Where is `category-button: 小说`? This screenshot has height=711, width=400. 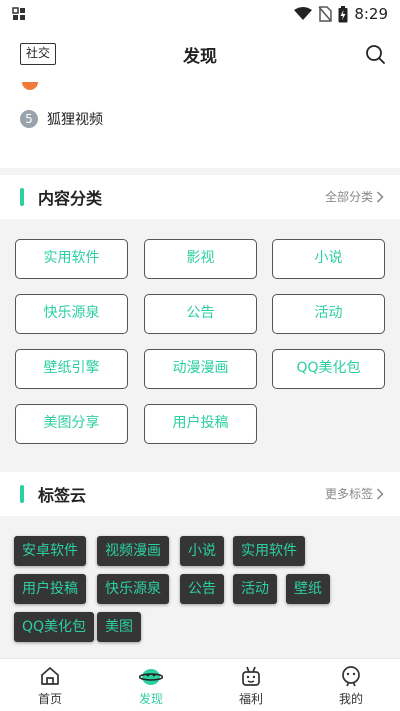 category-button: 小说 is located at coordinates (328, 259).